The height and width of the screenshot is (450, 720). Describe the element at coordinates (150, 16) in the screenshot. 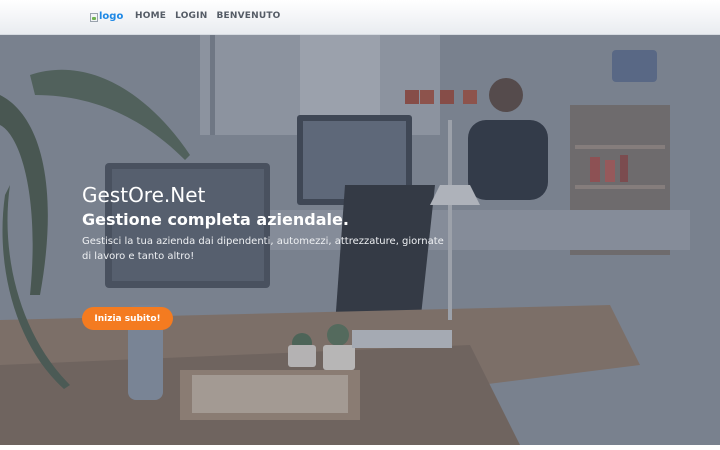

I see `nav-link-home: HOME` at that location.